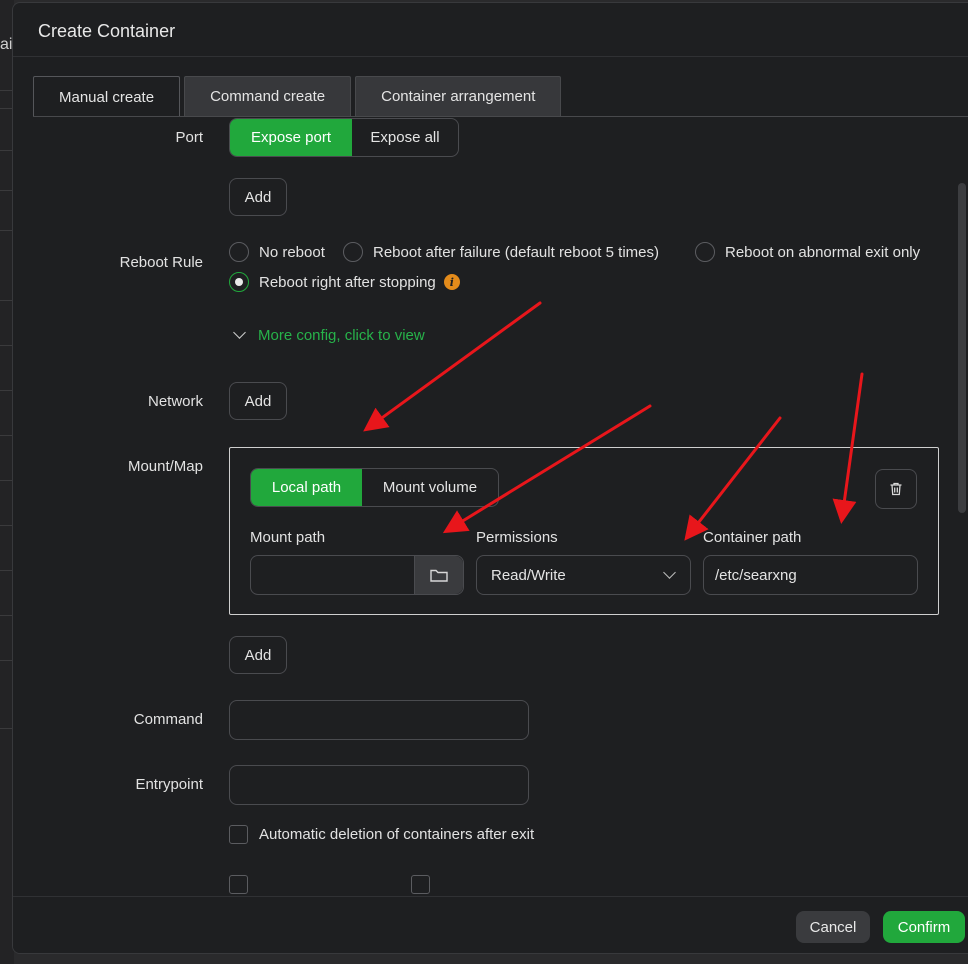 This screenshot has width=968, height=964. What do you see at coordinates (291, 137) in the screenshot?
I see `expose-port-option: Expose port` at bounding box center [291, 137].